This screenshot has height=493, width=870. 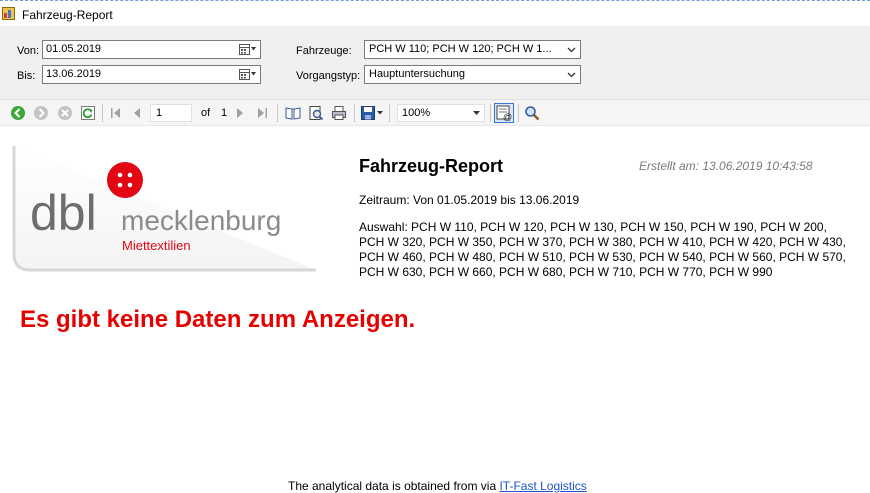 I want to click on von-date-picker: 01.05.2019, so click(x=151, y=49).